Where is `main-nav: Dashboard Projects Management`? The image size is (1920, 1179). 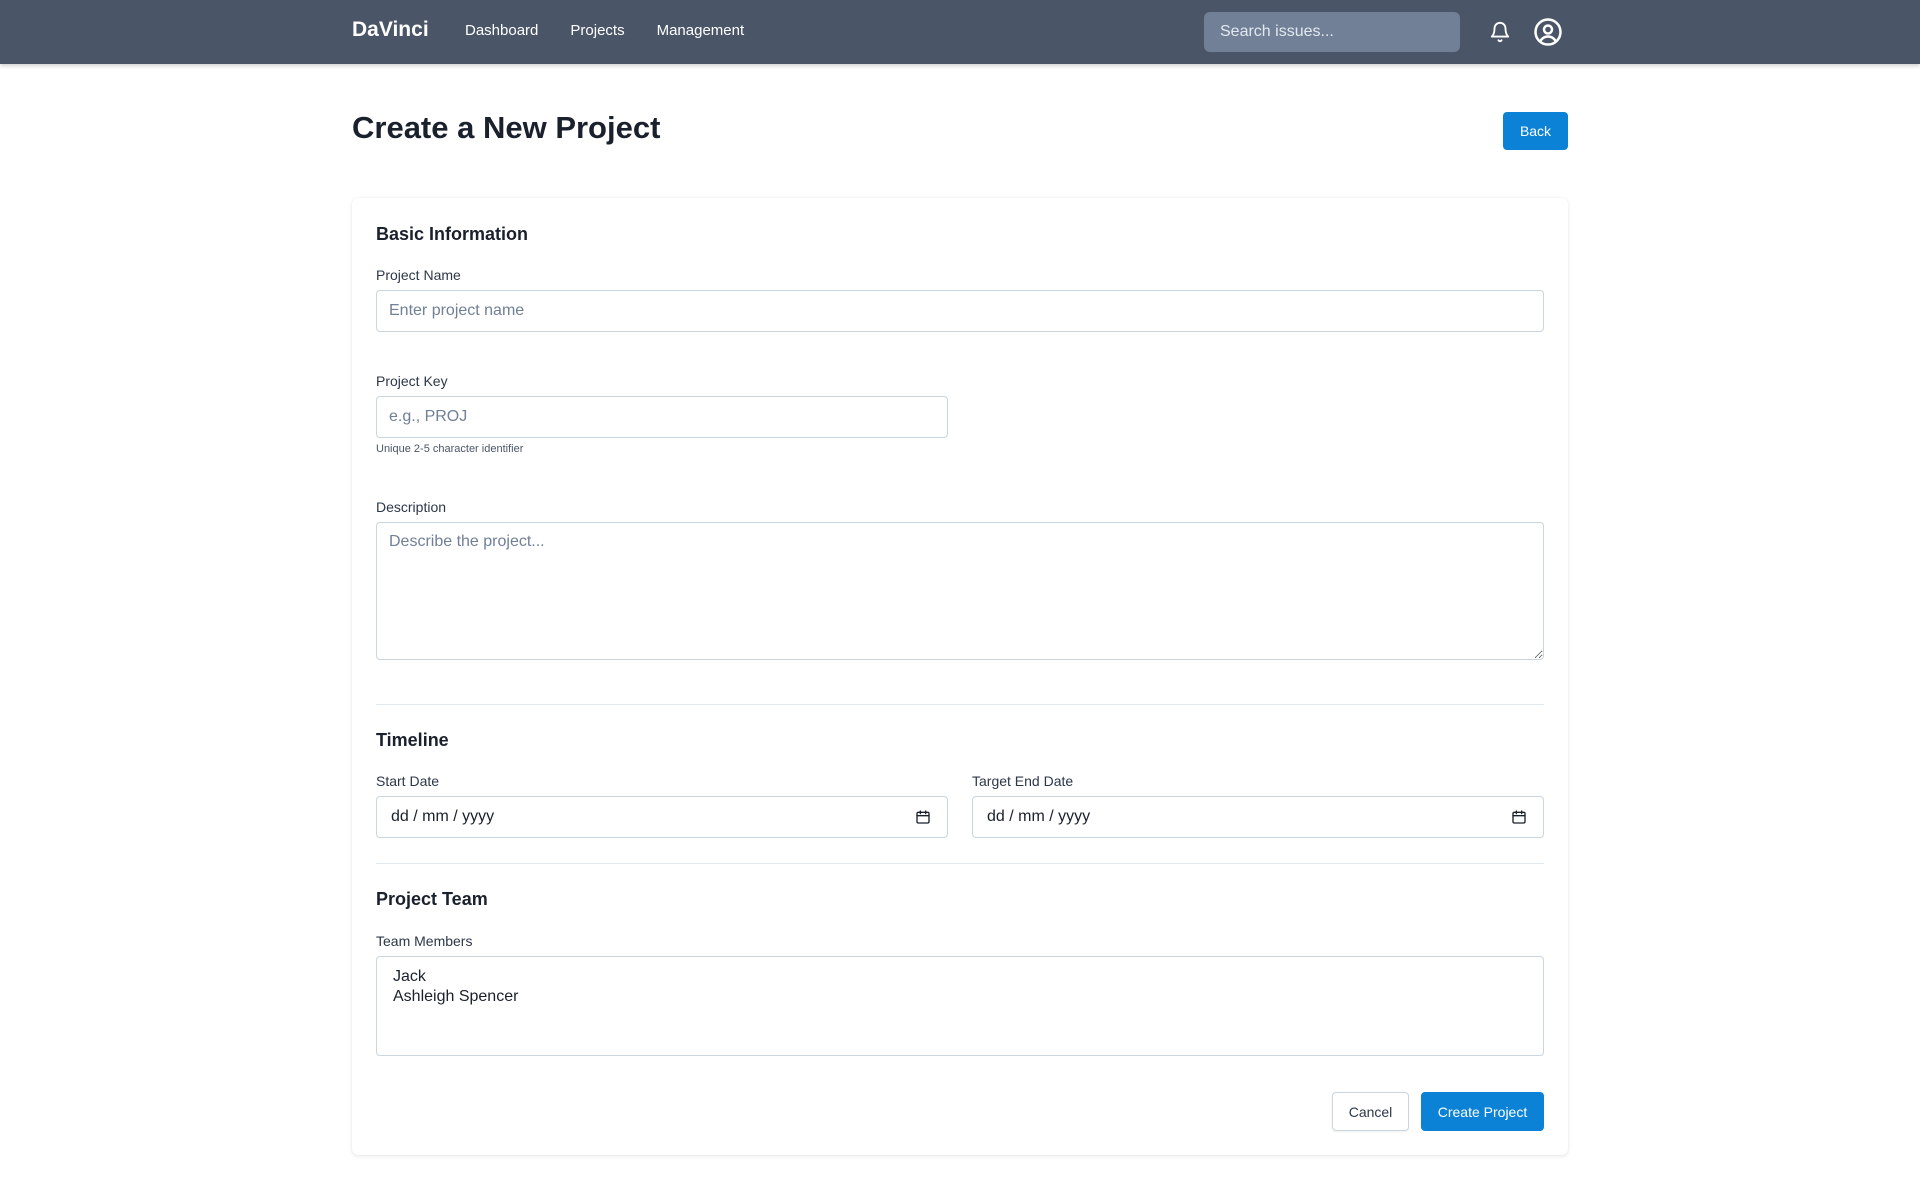
main-nav: Dashboard Projects Management is located at coordinates (604, 31).